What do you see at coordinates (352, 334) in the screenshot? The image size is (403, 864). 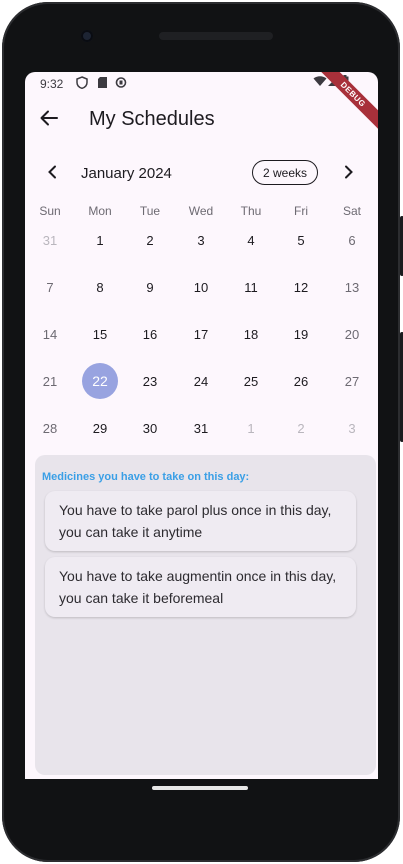 I see `calendar-day: 20` at bounding box center [352, 334].